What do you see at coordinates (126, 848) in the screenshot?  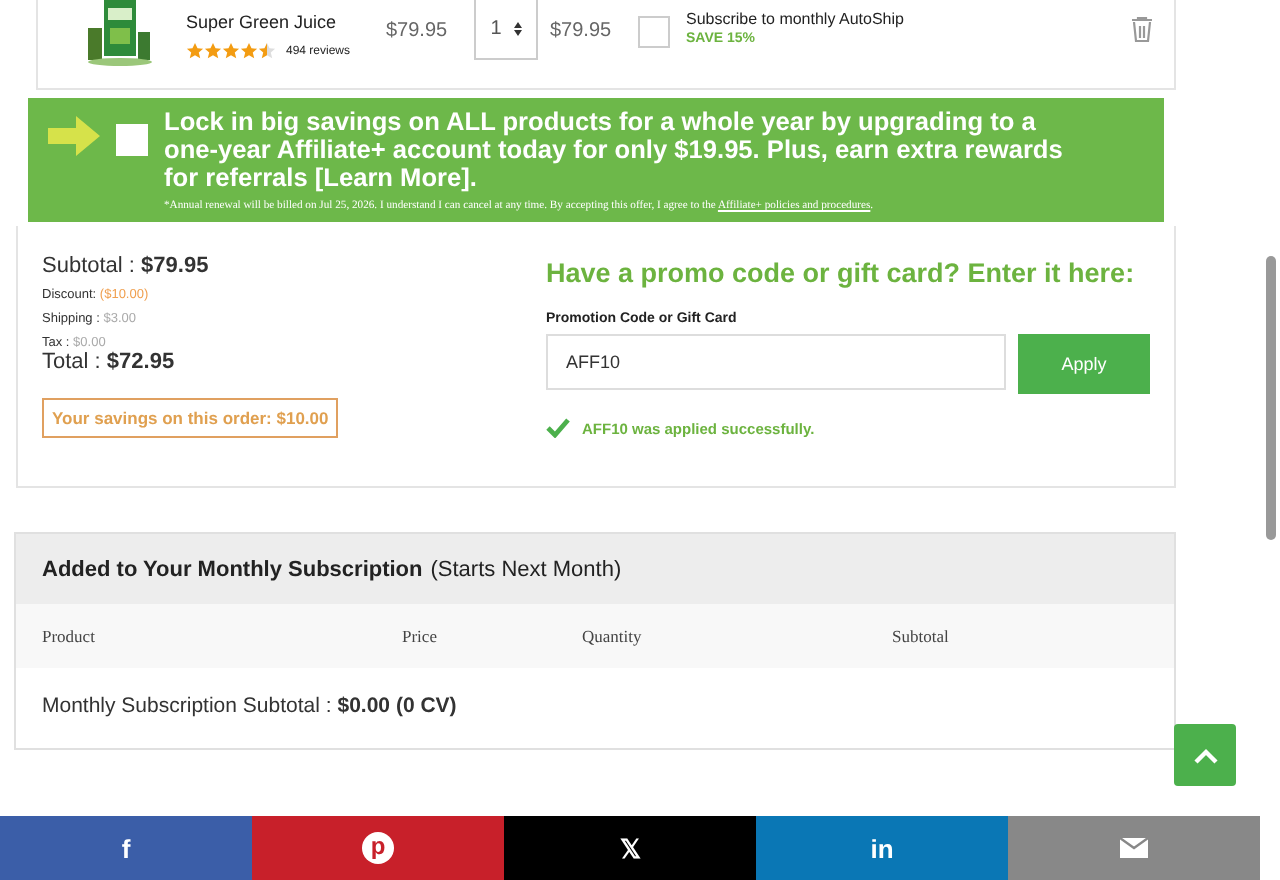 I see `facebook-share-button: f` at bounding box center [126, 848].